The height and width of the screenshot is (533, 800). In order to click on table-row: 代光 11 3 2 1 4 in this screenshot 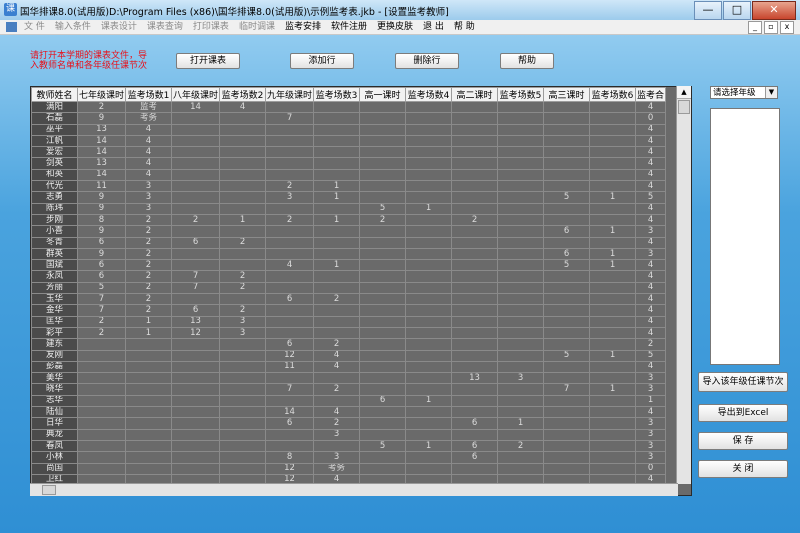, I will do `click(349, 186)`.